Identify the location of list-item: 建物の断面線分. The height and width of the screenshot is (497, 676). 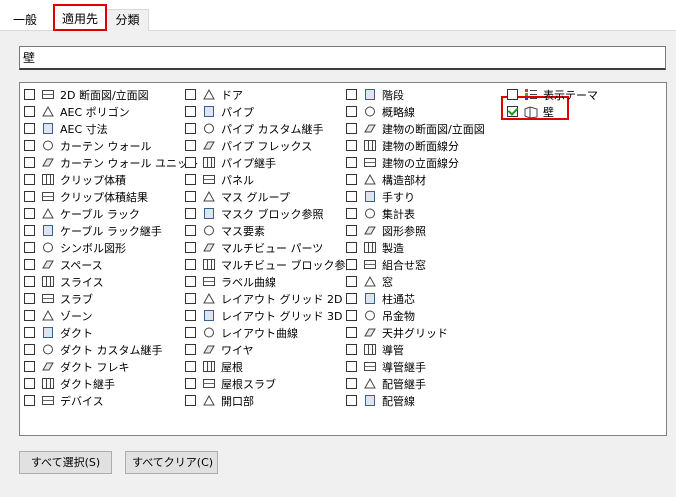
(402, 145).